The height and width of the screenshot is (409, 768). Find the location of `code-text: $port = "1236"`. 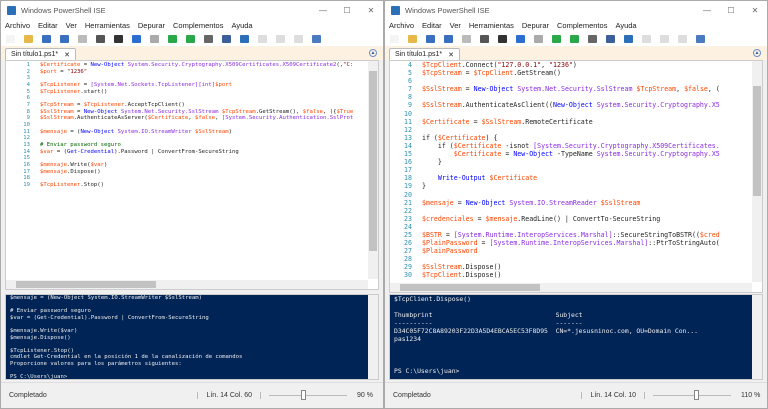

code-text: $port = "1236" is located at coordinates (64, 71).